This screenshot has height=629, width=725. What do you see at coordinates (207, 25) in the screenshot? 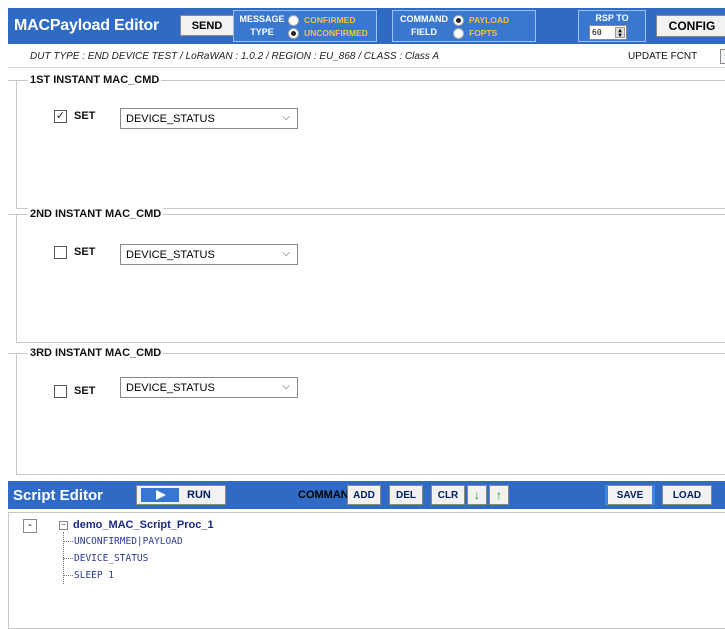
I see `send-button: SEND` at bounding box center [207, 25].